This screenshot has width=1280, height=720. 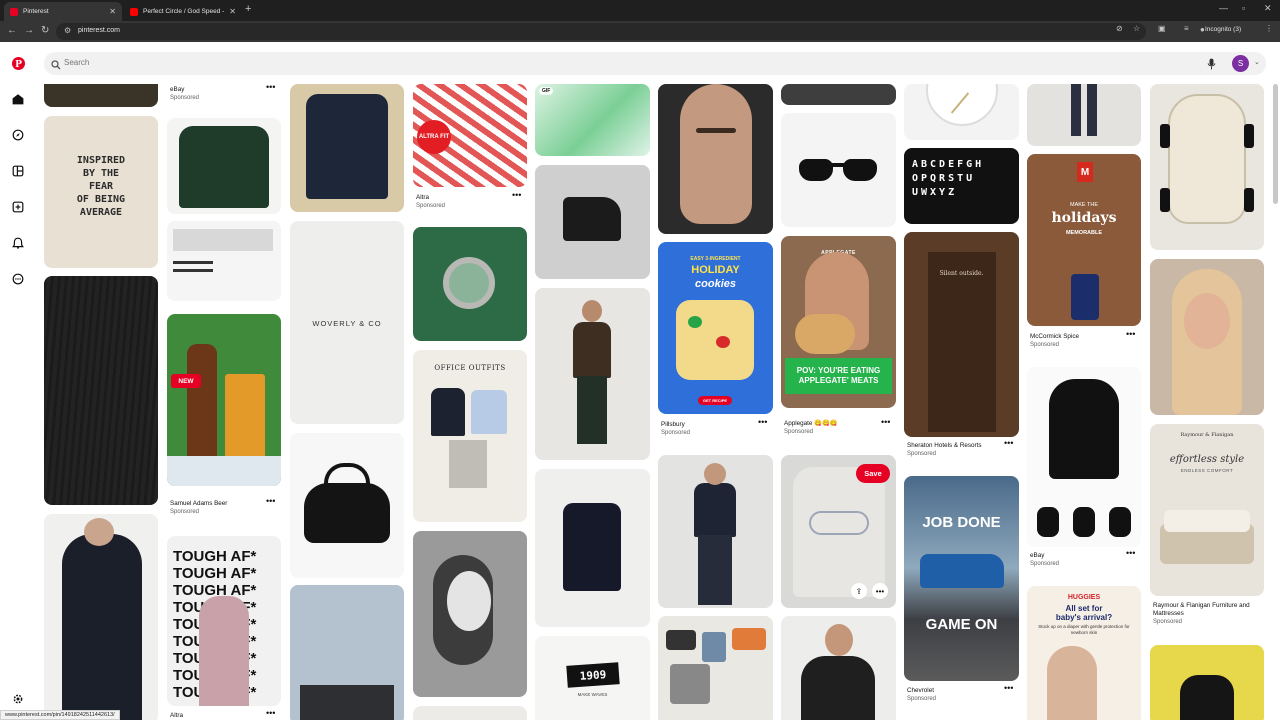 I want to click on pin-mccormick: M MAKE THE holidays MEMORABLE, so click(x=1084, y=240).